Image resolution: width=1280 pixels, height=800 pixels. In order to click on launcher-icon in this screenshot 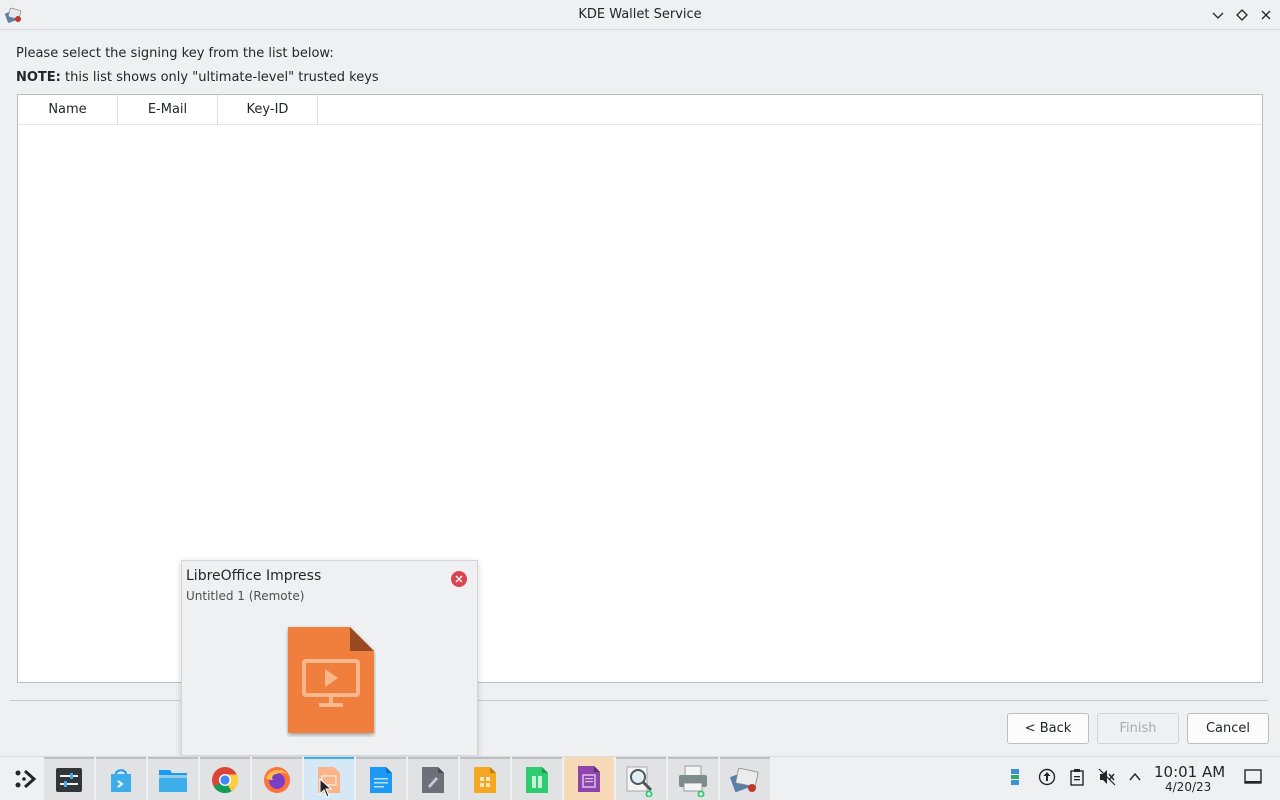, I will do `click(26, 779)`.